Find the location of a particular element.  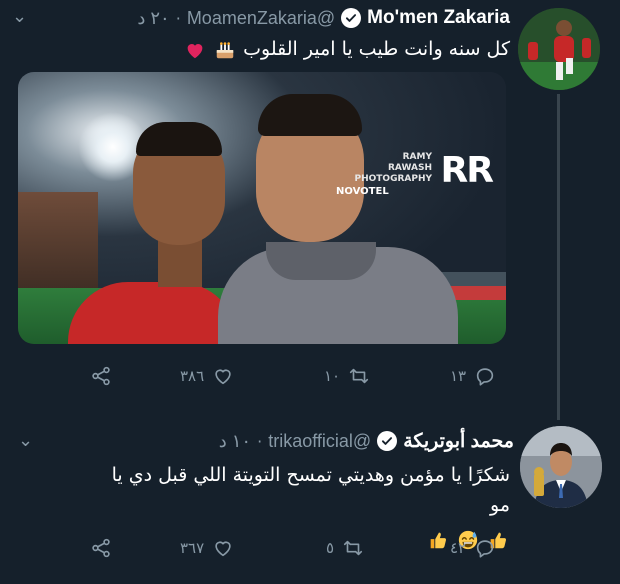

player-hair is located at coordinates (179, 139).